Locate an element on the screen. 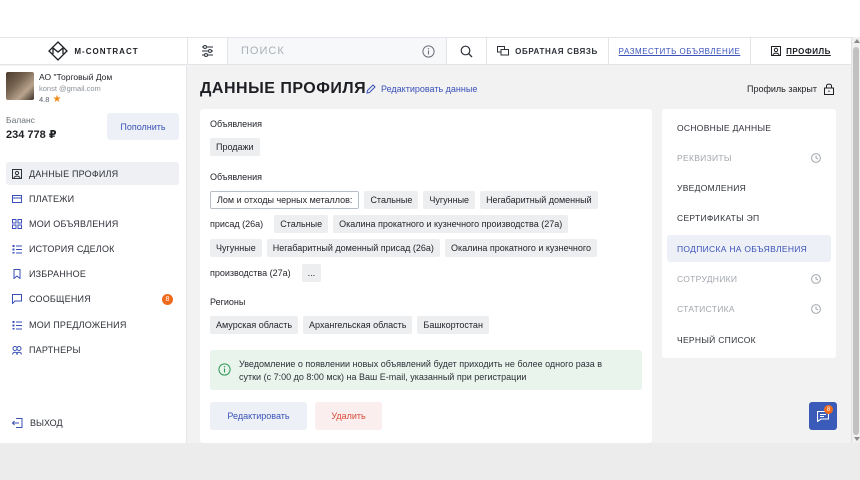 The width and height of the screenshot is (860, 480). tab-requisites: РЕКВИЗИТЫ is located at coordinates (749, 157).